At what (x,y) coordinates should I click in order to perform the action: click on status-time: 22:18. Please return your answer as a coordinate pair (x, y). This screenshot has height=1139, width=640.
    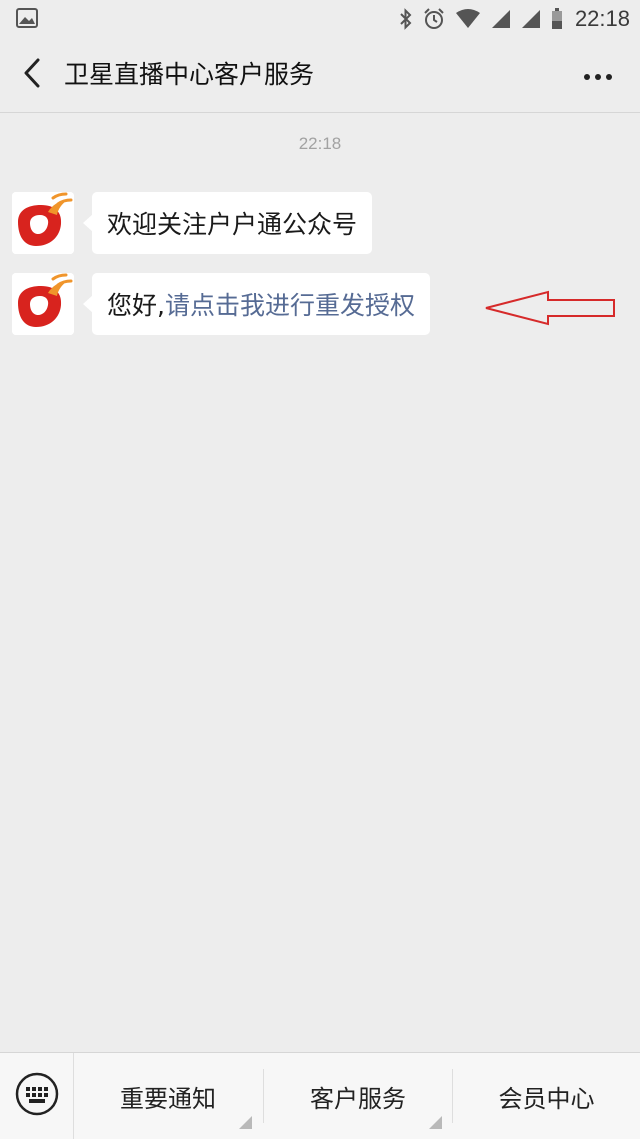
    Looking at the image, I should click on (602, 18).